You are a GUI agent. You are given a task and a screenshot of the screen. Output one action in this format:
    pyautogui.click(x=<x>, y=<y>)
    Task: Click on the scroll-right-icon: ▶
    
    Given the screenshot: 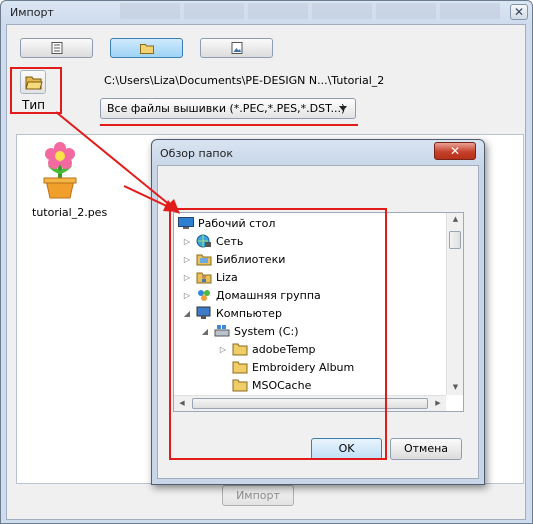 What is the action you would take?
    pyautogui.click(x=438, y=403)
    